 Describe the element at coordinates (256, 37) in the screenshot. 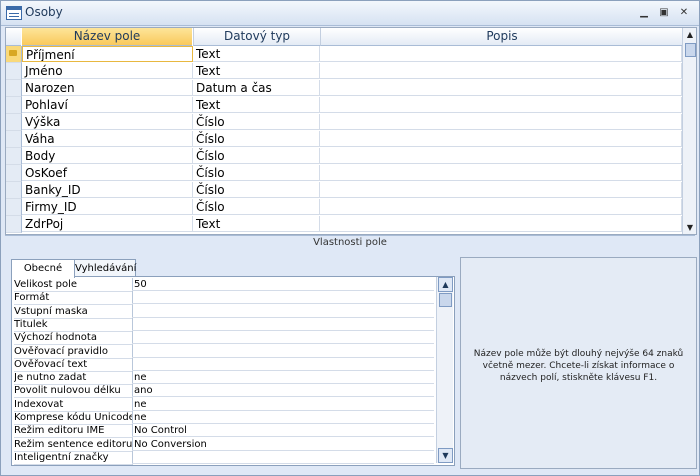

I see `column-header-type: Datový typ` at that location.